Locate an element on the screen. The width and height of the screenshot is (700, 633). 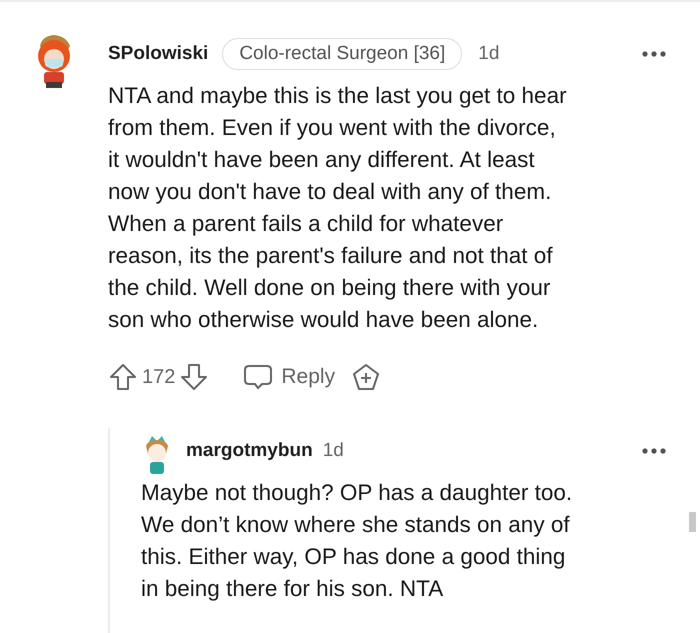
username: margotmybun is located at coordinates (249, 451).